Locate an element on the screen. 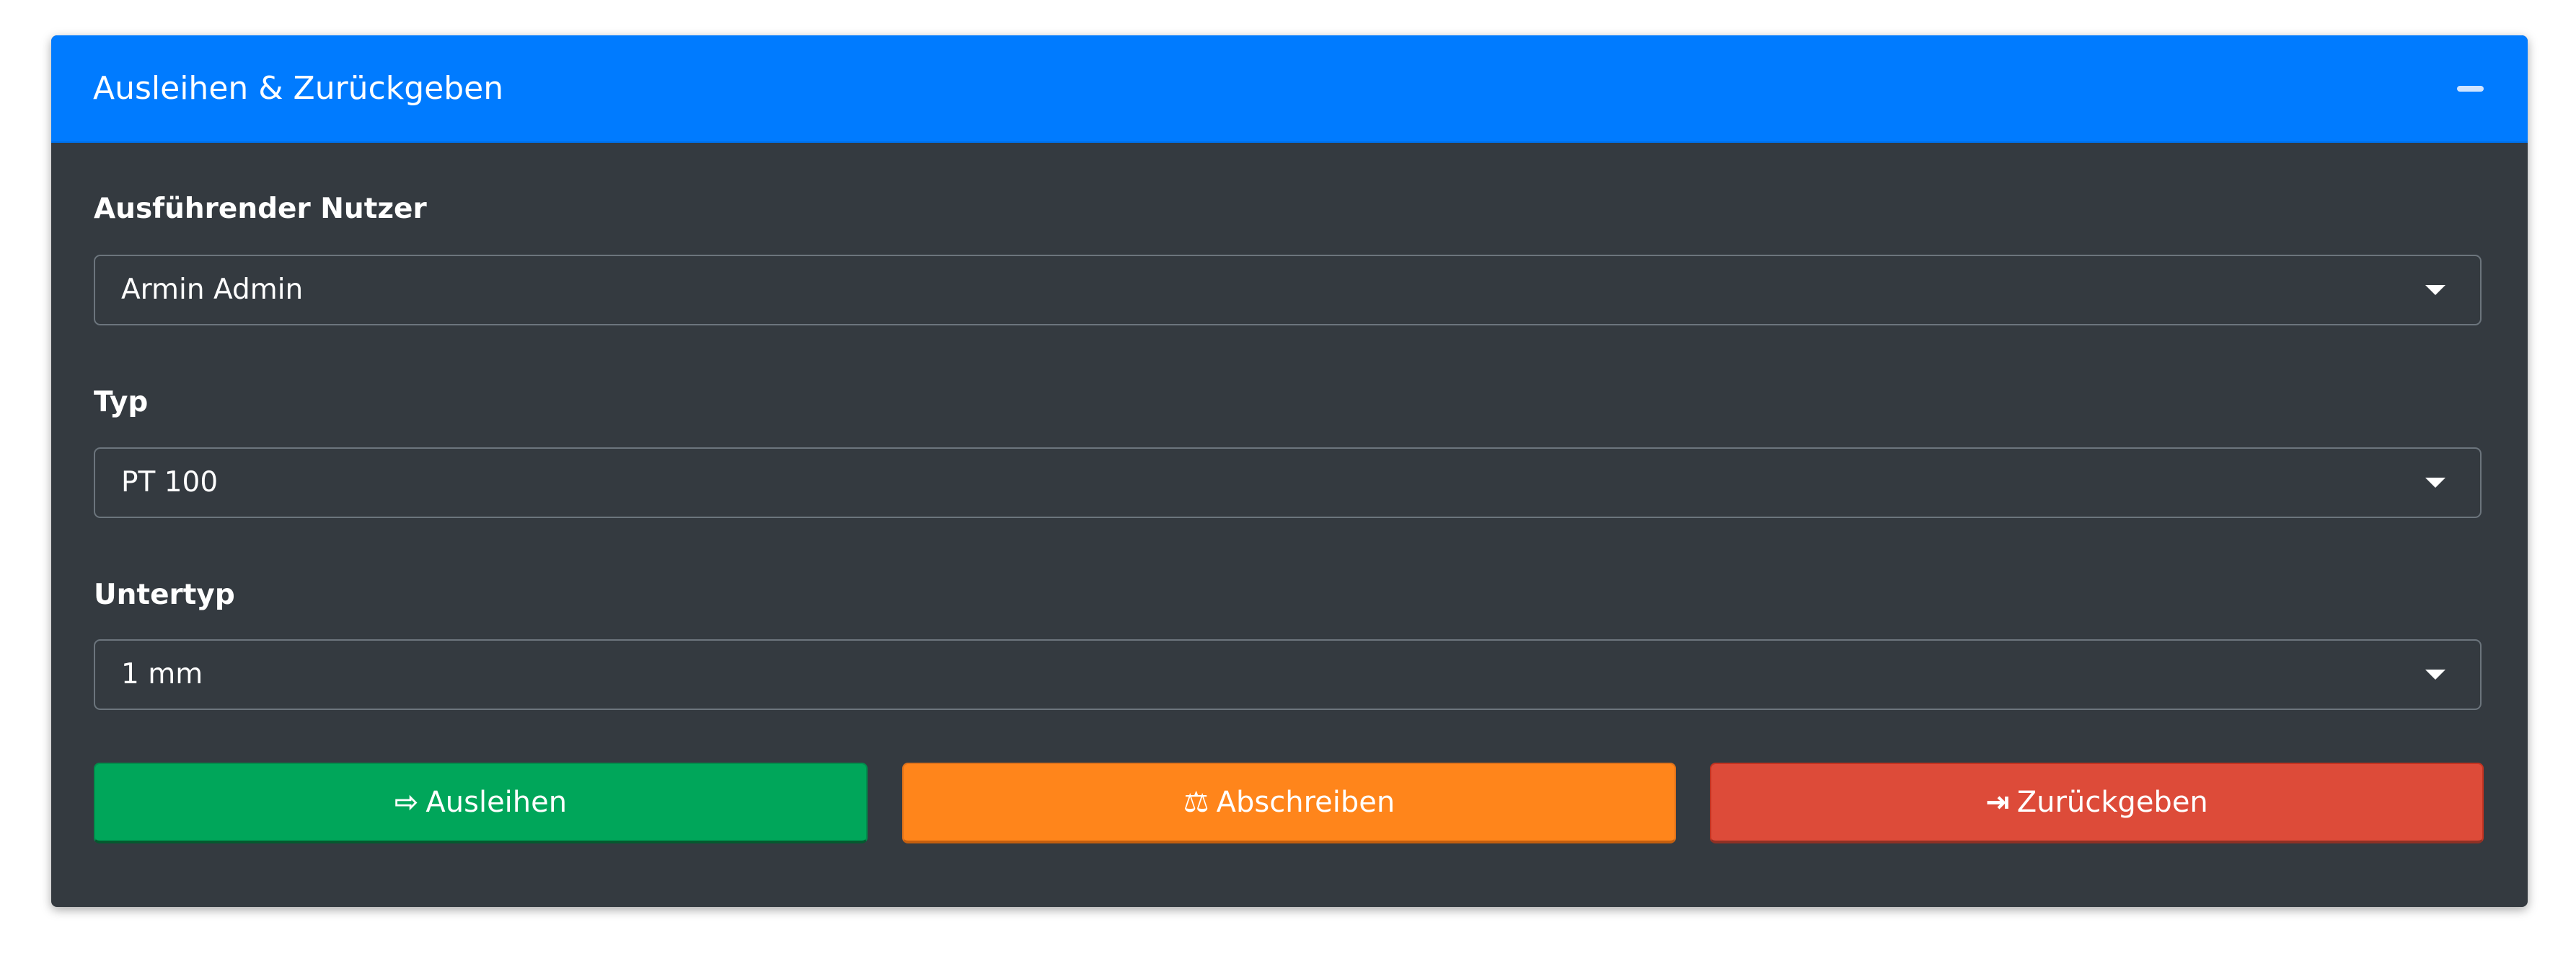 The height and width of the screenshot is (969, 2576). sign-in-icon: ⇥ is located at coordinates (1997, 802).